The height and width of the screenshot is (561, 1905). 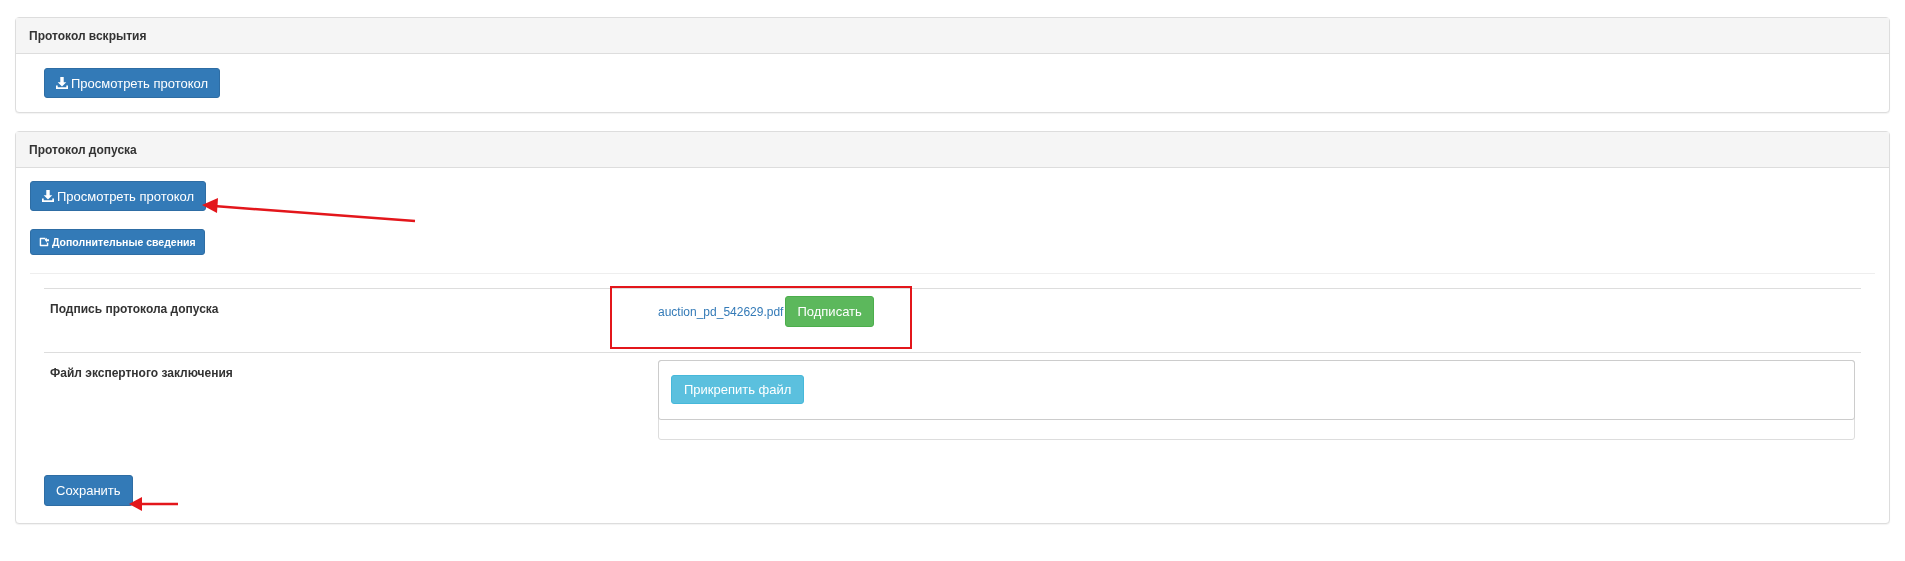 What do you see at coordinates (829, 311) in the screenshot?
I see `sign-button: Подписать` at bounding box center [829, 311].